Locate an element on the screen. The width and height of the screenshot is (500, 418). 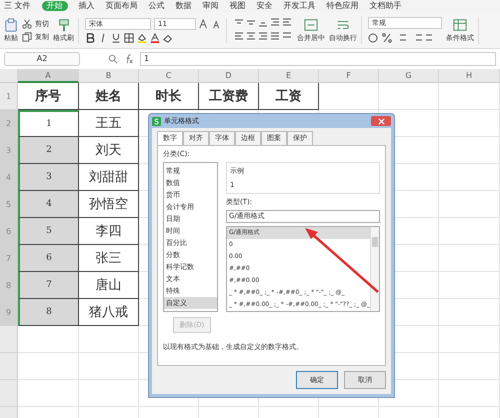
column-header: B is located at coordinates (109, 76).